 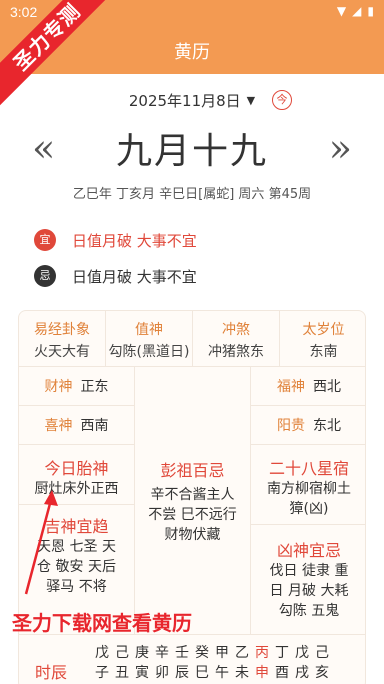 What do you see at coordinates (76, 468) in the screenshot?
I see `taishen-title: 今日胎神` at bounding box center [76, 468].